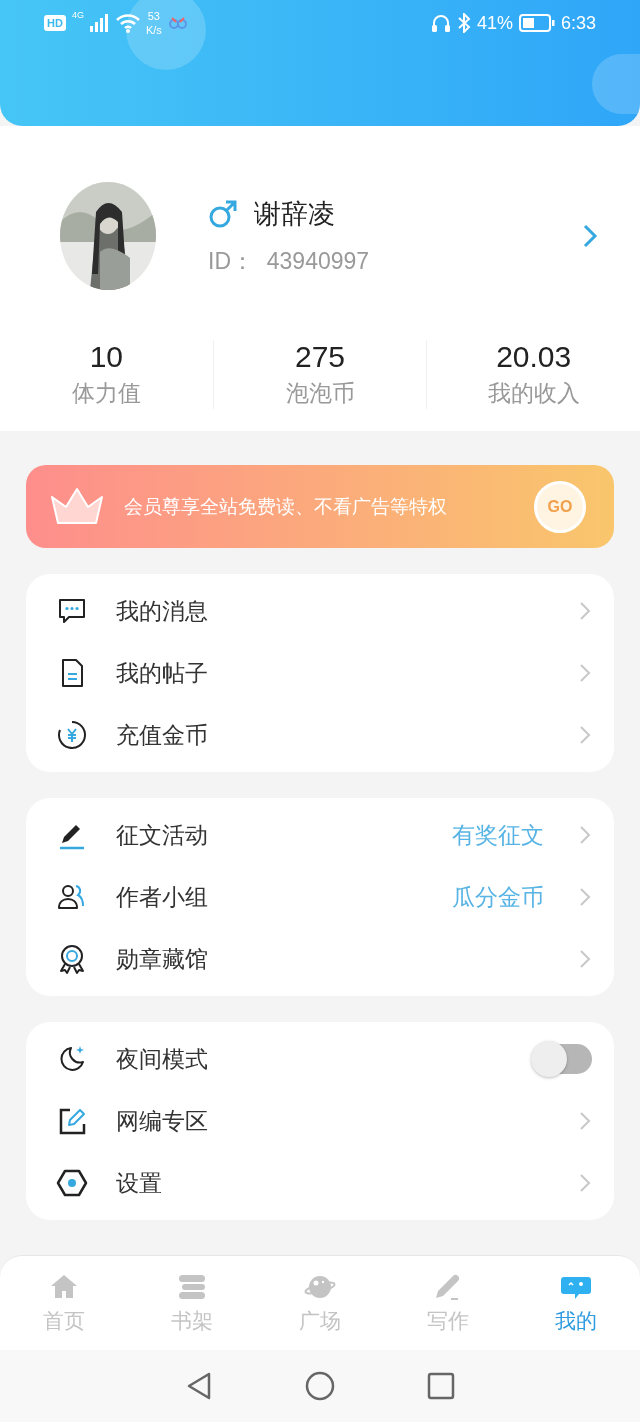  What do you see at coordinates (498, 897) in the screenshot?
I see `promo-note: 瓜分金币` at bounding box center [498, 897].